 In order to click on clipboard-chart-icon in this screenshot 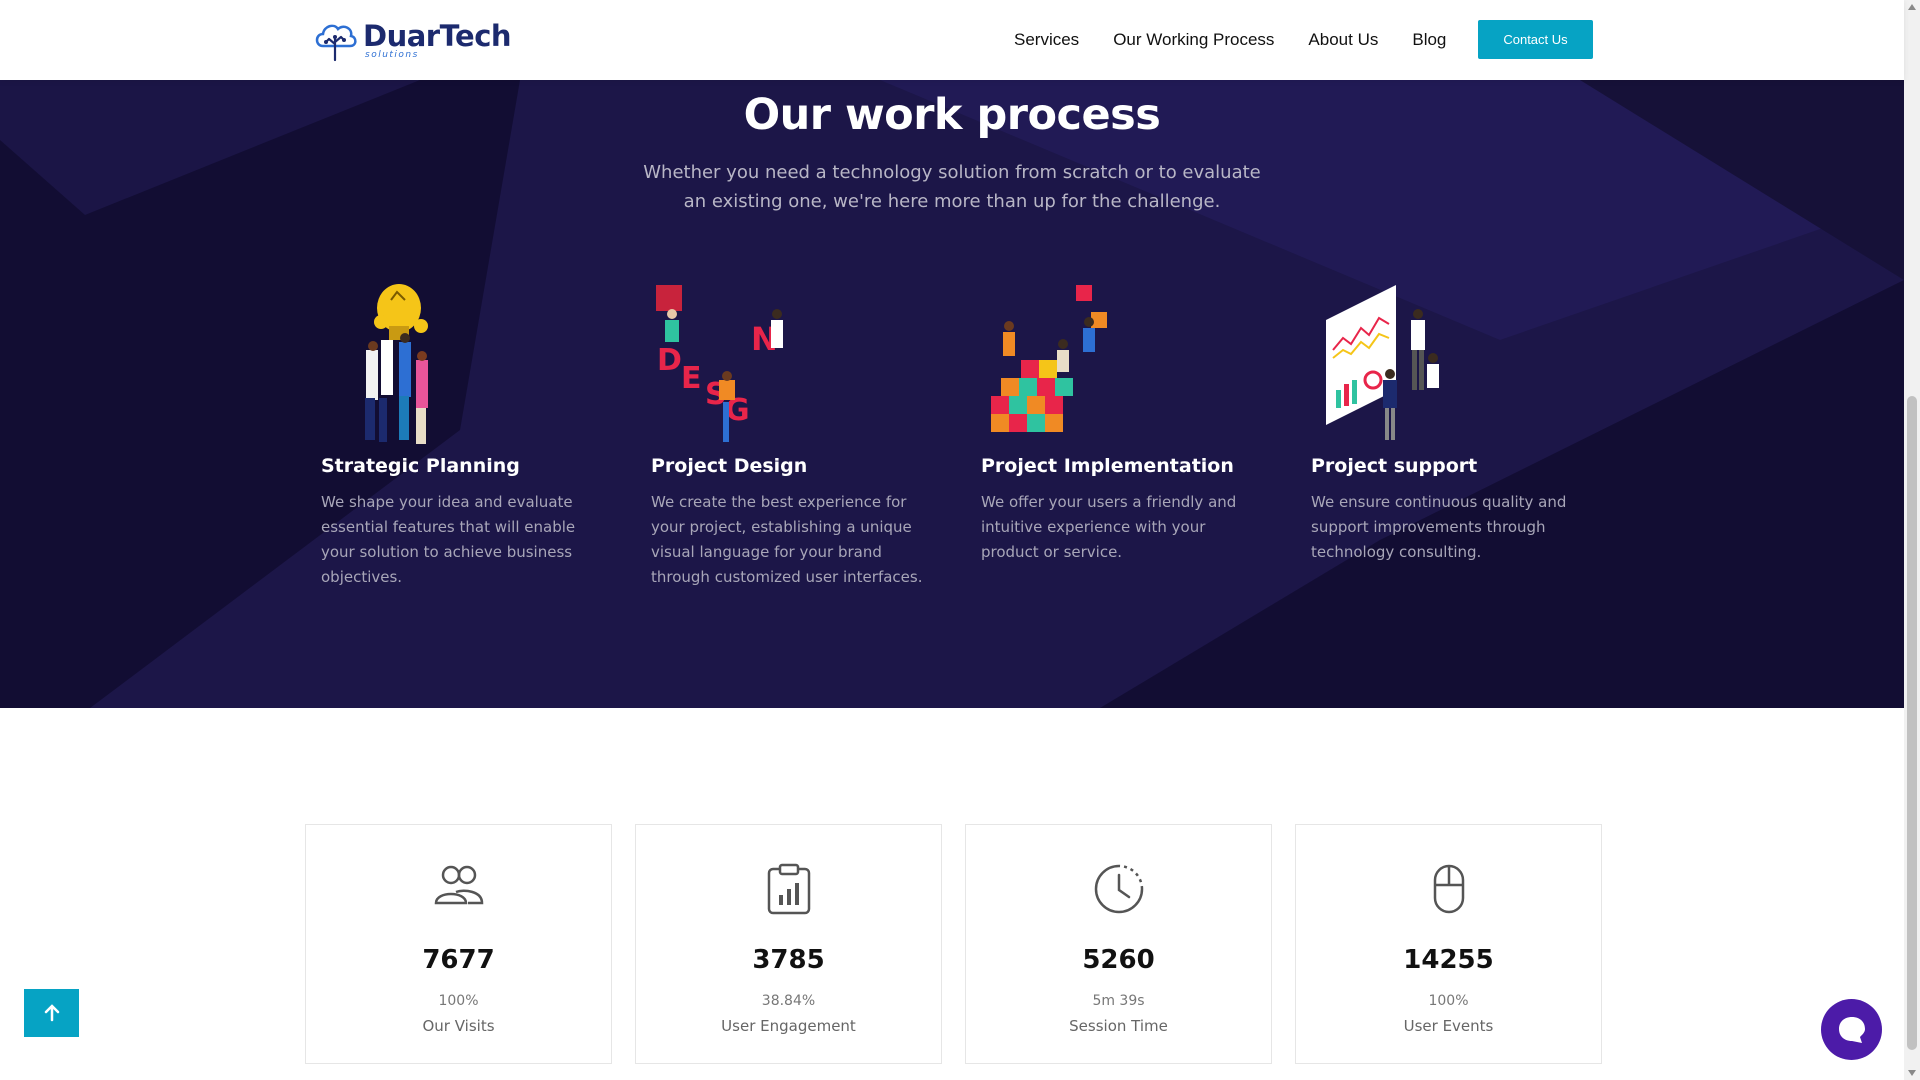, I will do `click(788, 889)`.